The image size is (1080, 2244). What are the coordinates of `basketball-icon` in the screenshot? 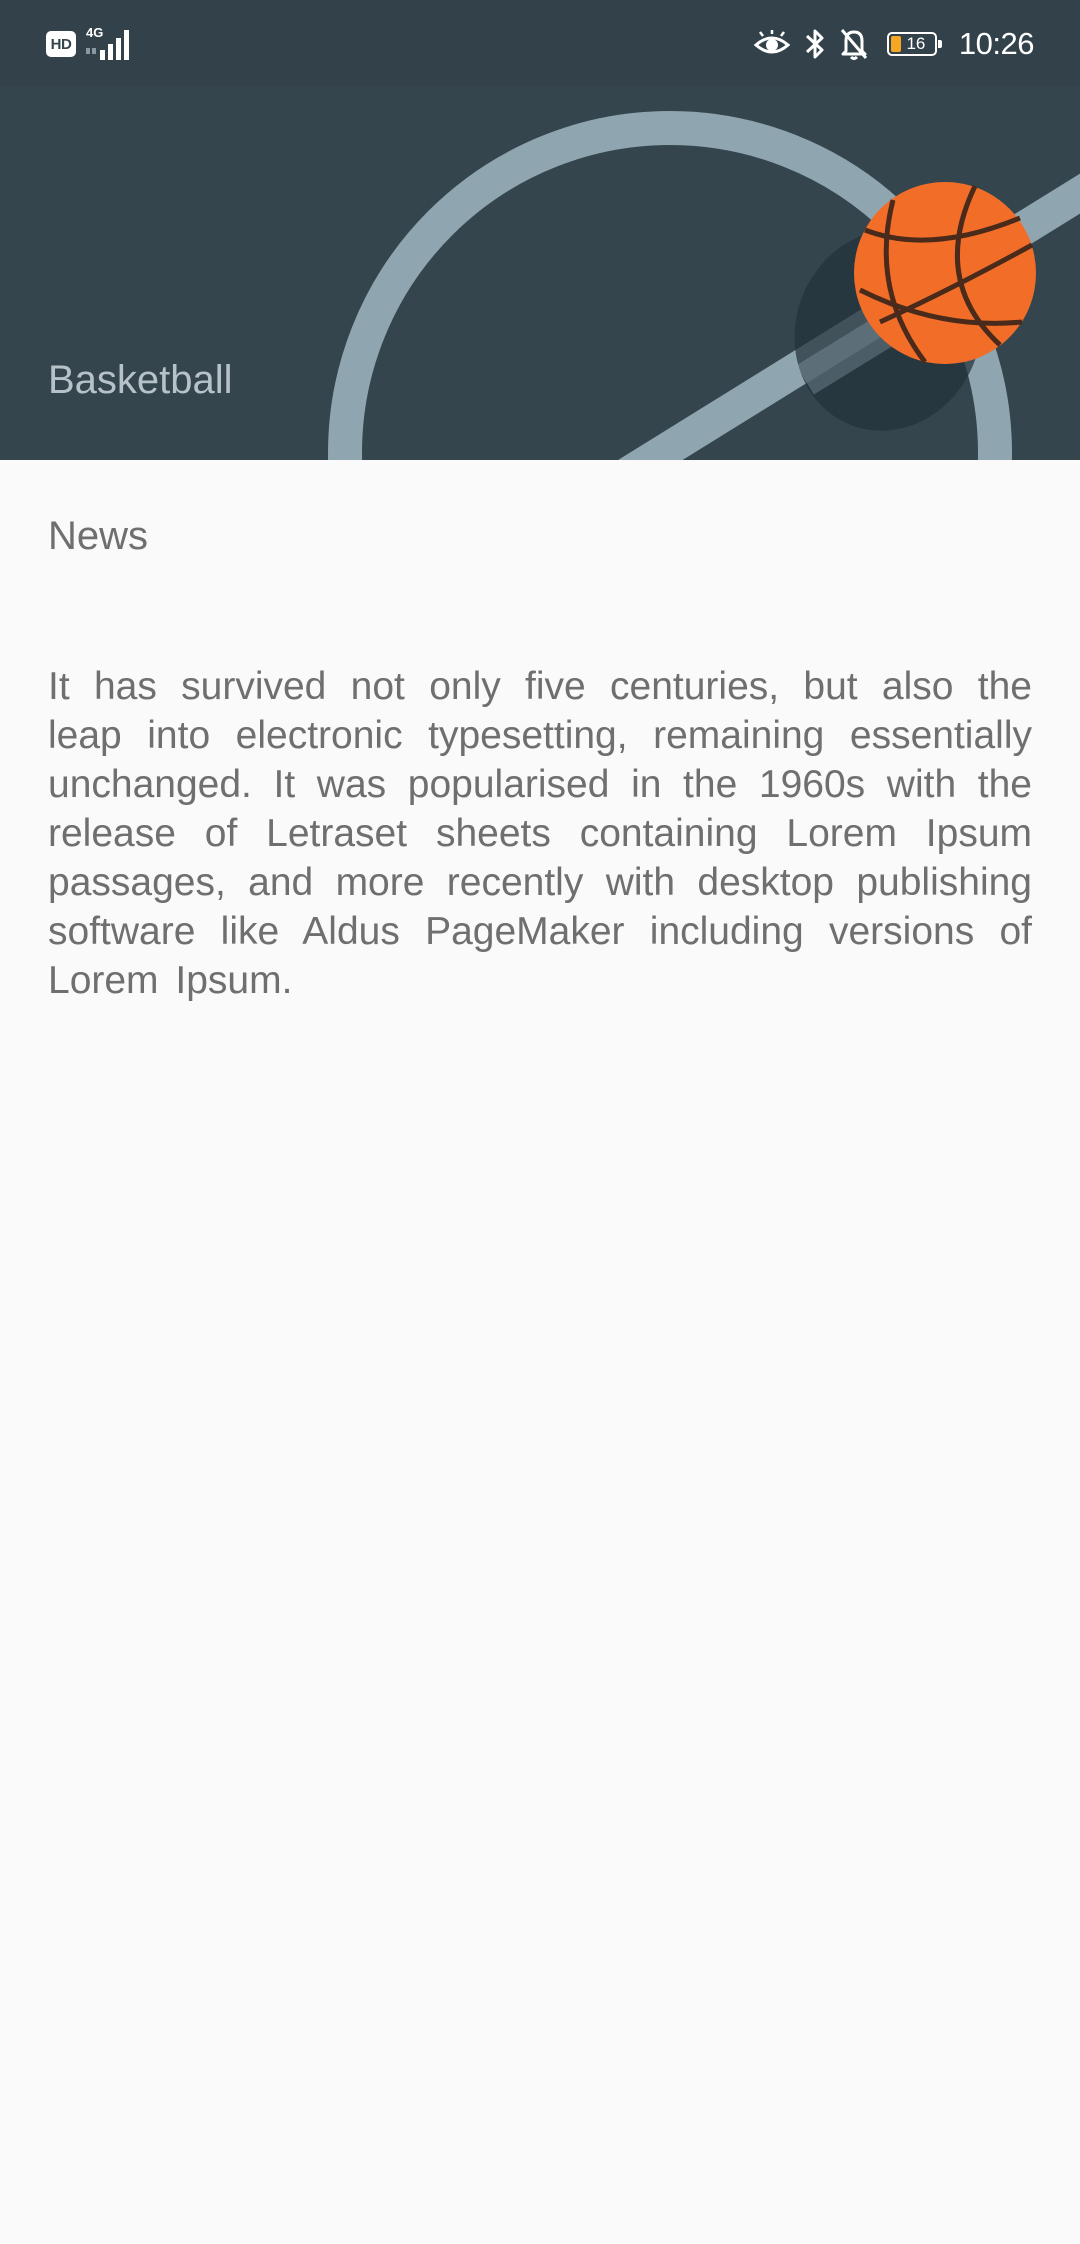 It's located at (945, 273).